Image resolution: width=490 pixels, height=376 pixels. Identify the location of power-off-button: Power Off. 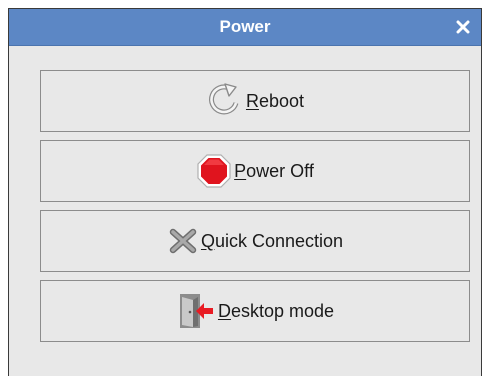
(255, 171).